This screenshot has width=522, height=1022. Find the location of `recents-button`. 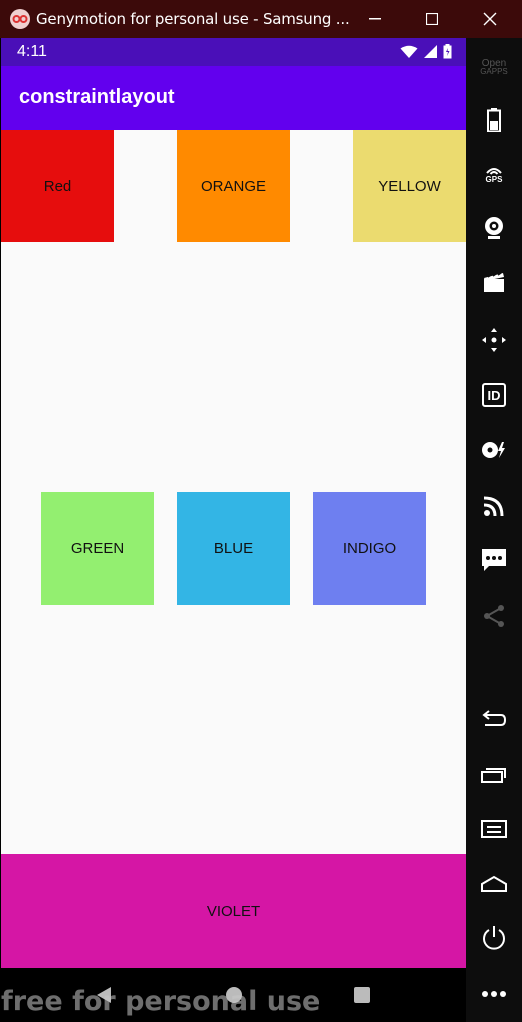

recents-button is located at coordinates (362, 995).